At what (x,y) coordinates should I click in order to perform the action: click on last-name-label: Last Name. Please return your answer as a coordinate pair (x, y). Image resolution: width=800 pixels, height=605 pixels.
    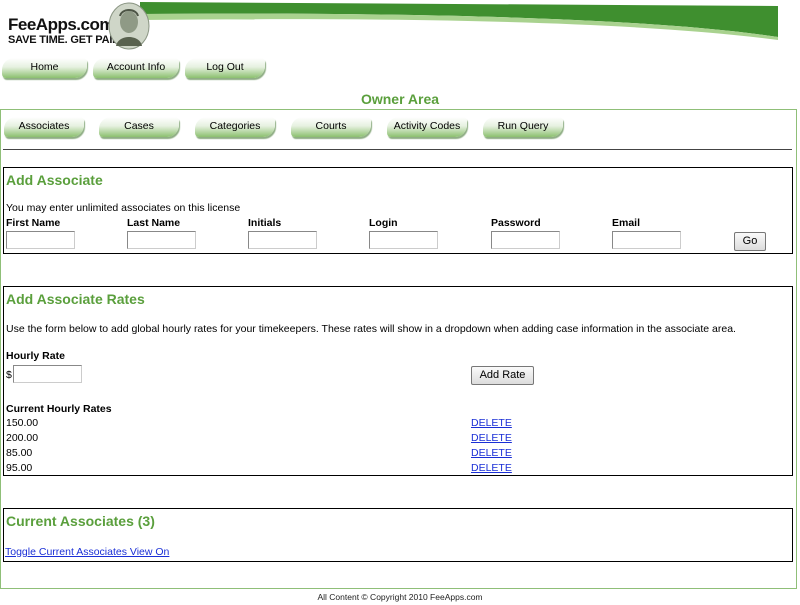
    Looking at the image, I should click on (154, 223).